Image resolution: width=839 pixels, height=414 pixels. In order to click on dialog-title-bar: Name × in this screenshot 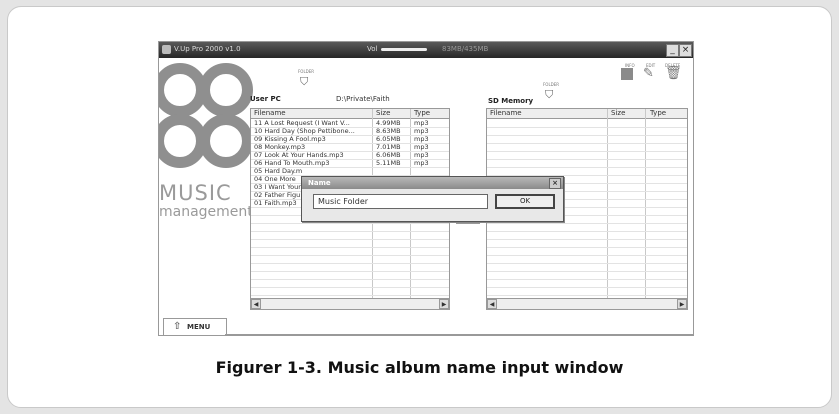, I will do `click(432, 183)`.